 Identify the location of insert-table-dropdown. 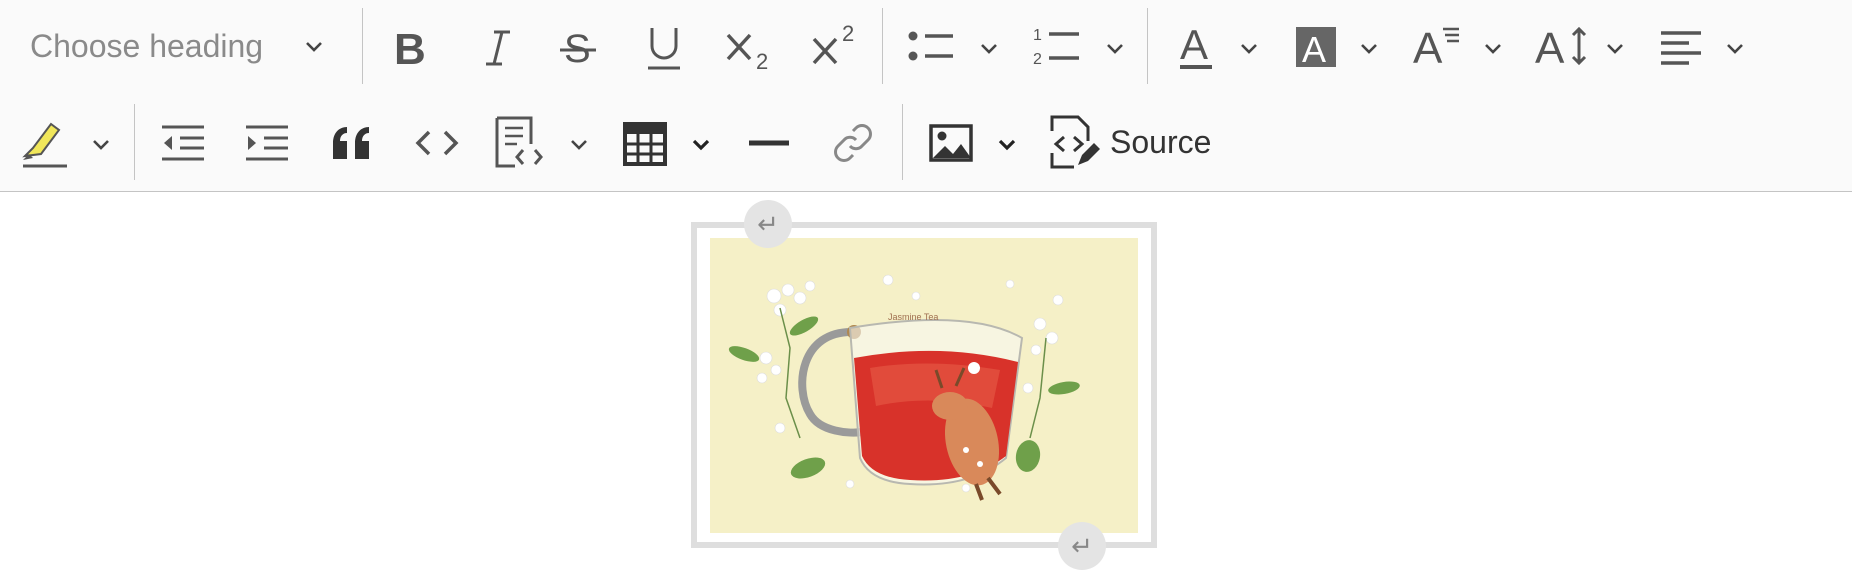
(701, 144).